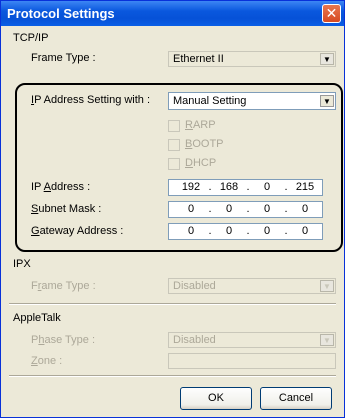  I want to click on dhcp-checkbox, so click(174, 164).